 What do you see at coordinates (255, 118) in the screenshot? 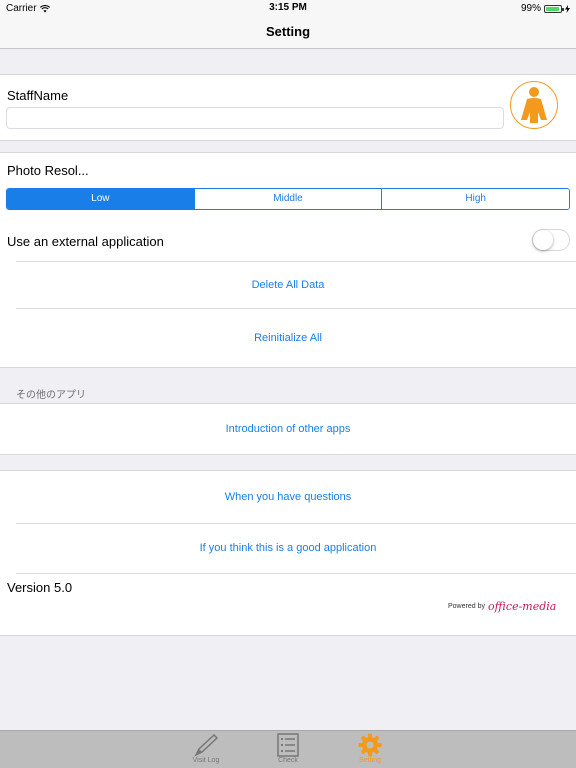
I see `staff-name-input` at bounding box center [255, 118].